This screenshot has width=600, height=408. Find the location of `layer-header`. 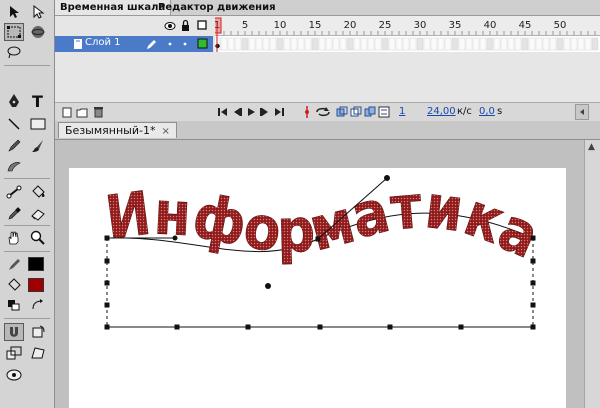

layer-header is located at coordinates (134, 25).